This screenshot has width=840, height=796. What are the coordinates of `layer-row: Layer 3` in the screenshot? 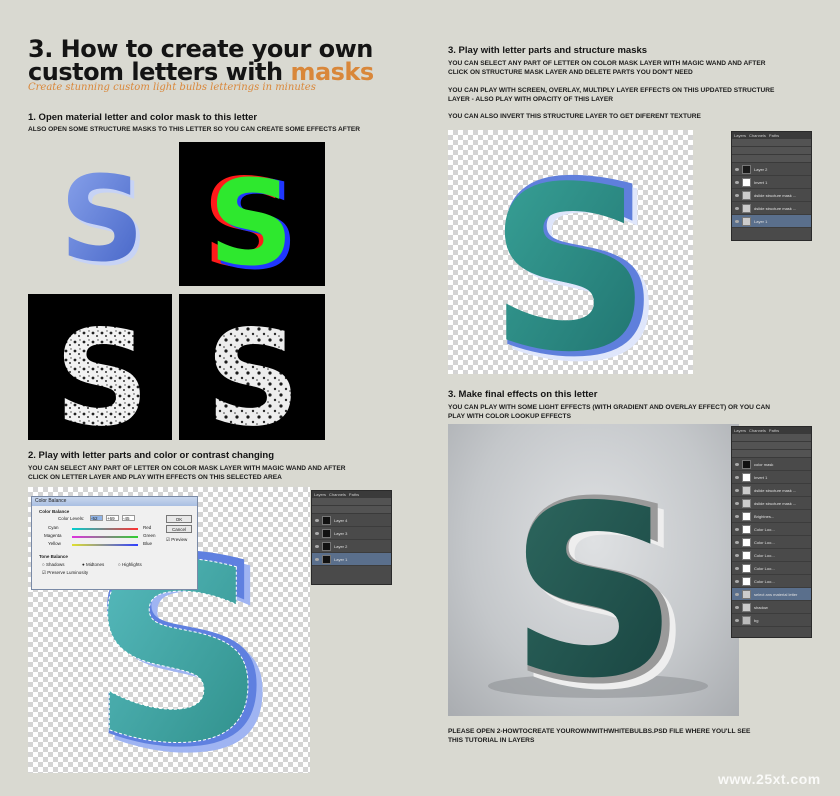 It's located at (351, 533).